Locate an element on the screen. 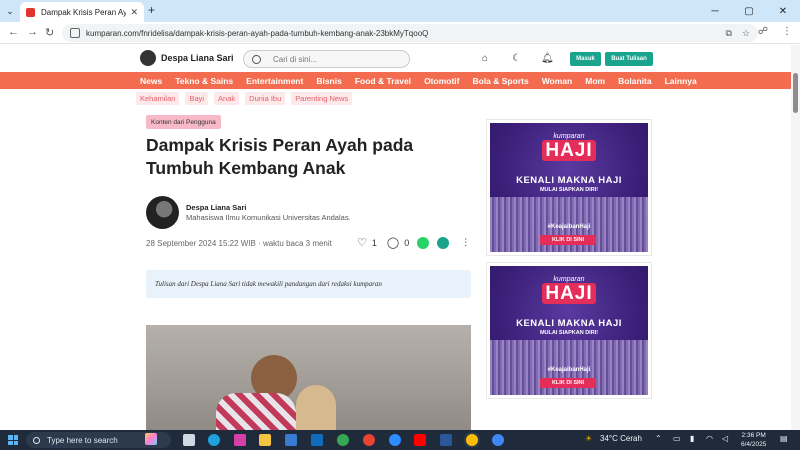  taskbar-search-placeholder: Type here to search is located at coordinates (82, 440).